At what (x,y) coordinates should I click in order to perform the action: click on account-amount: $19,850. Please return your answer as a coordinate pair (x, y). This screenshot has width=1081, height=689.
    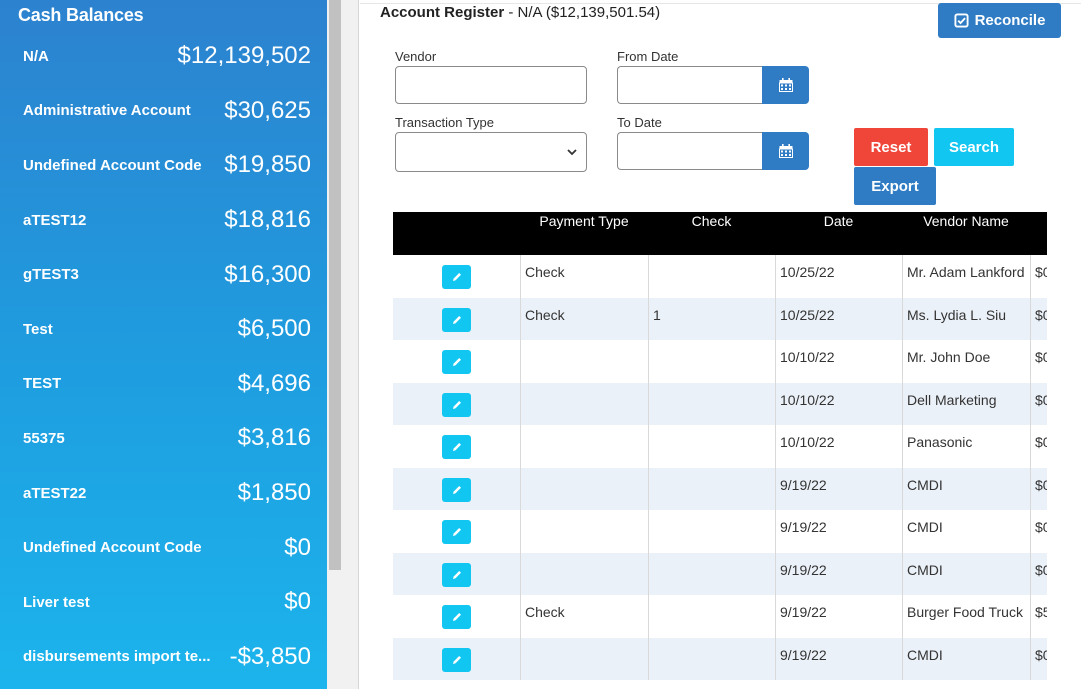
    Looking at the image, I should click on (267, 165).